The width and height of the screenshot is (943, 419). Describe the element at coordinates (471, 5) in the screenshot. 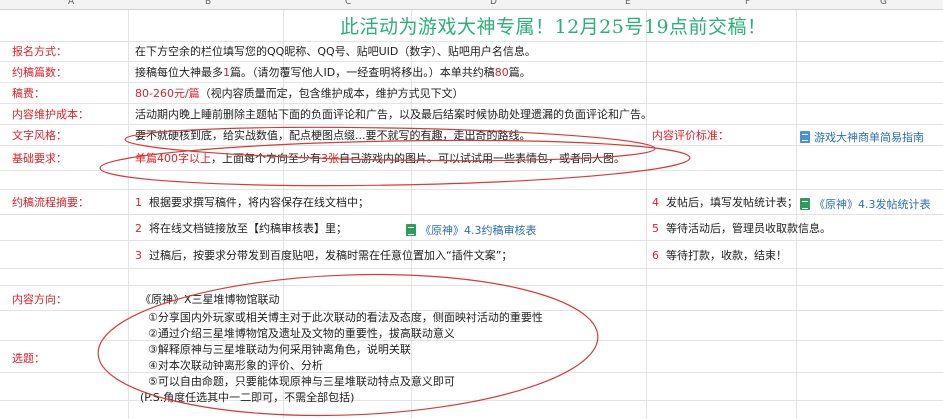

I see `column-header-bar: A B C D E F G` at that location.